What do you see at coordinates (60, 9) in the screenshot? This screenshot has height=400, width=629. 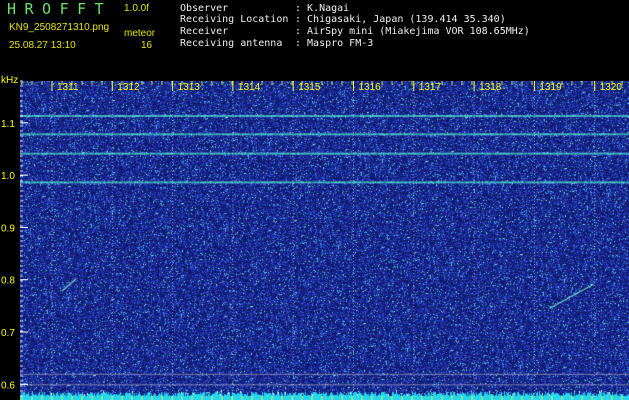 I see `app-logo: HROFFT` at bounding box center [60, 9].